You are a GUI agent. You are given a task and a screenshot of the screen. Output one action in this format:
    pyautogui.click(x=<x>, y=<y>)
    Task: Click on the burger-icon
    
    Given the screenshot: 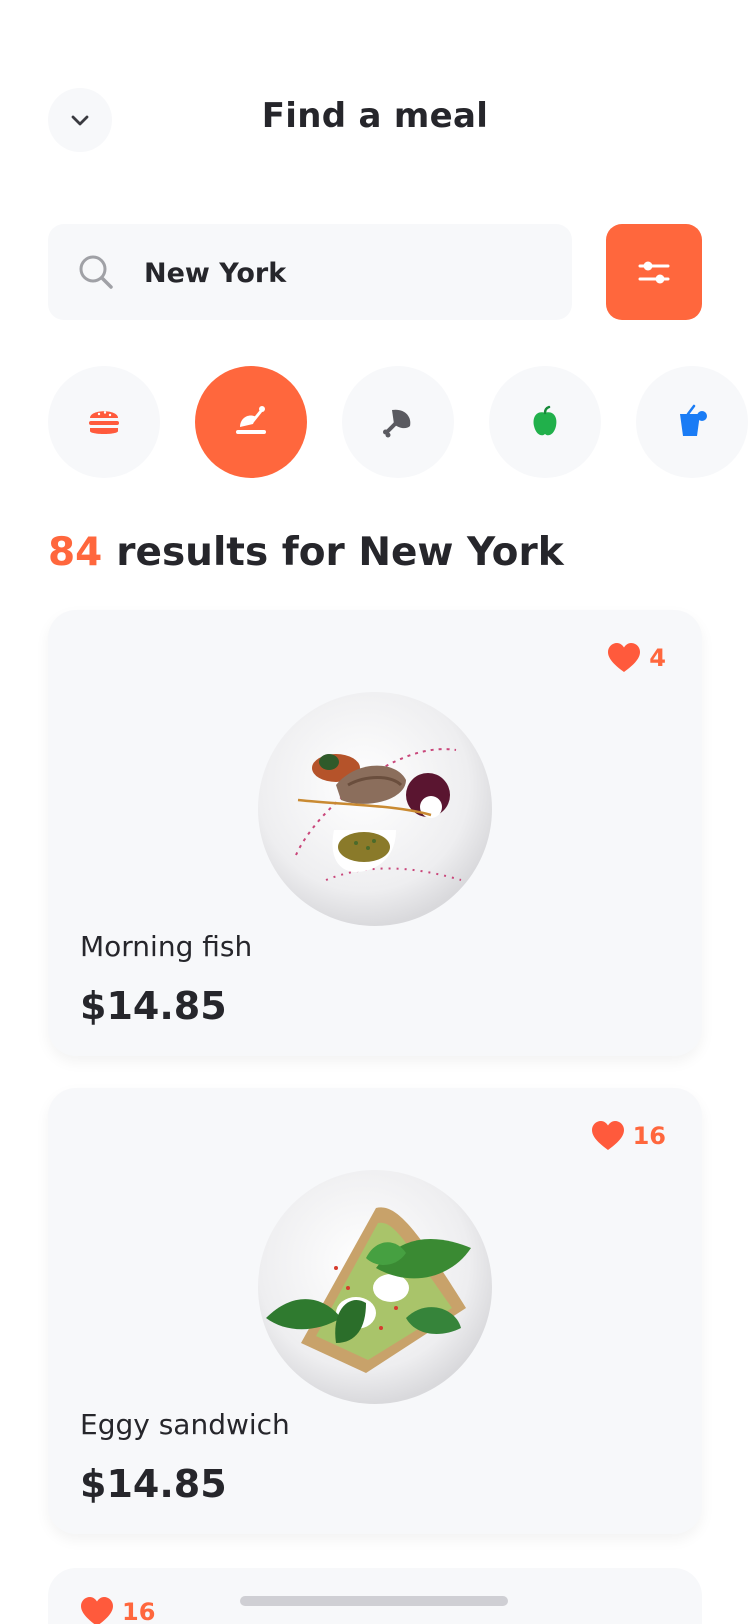 What is the action you would take?
    pyautogui.click(x=104, y=422)
    